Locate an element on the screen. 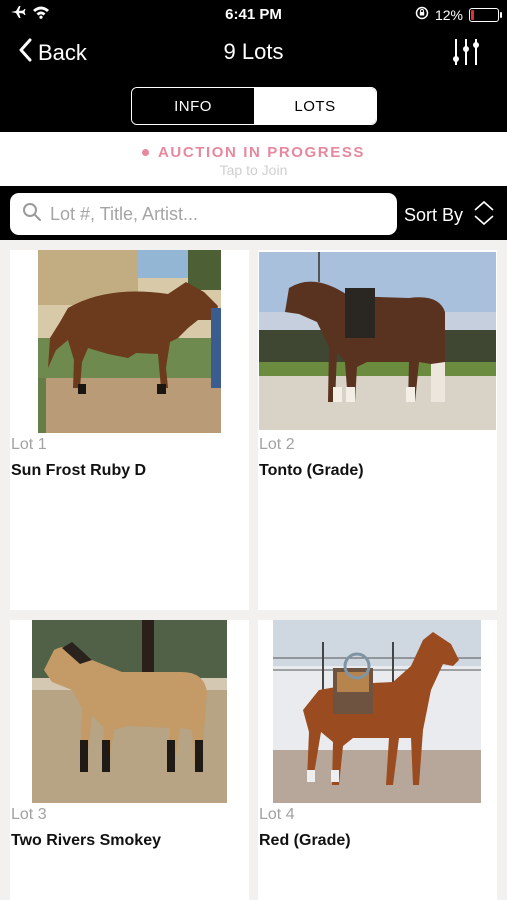  auction-status-label: AUCTION IN PROGRESS is located at coordinates (261, 152).